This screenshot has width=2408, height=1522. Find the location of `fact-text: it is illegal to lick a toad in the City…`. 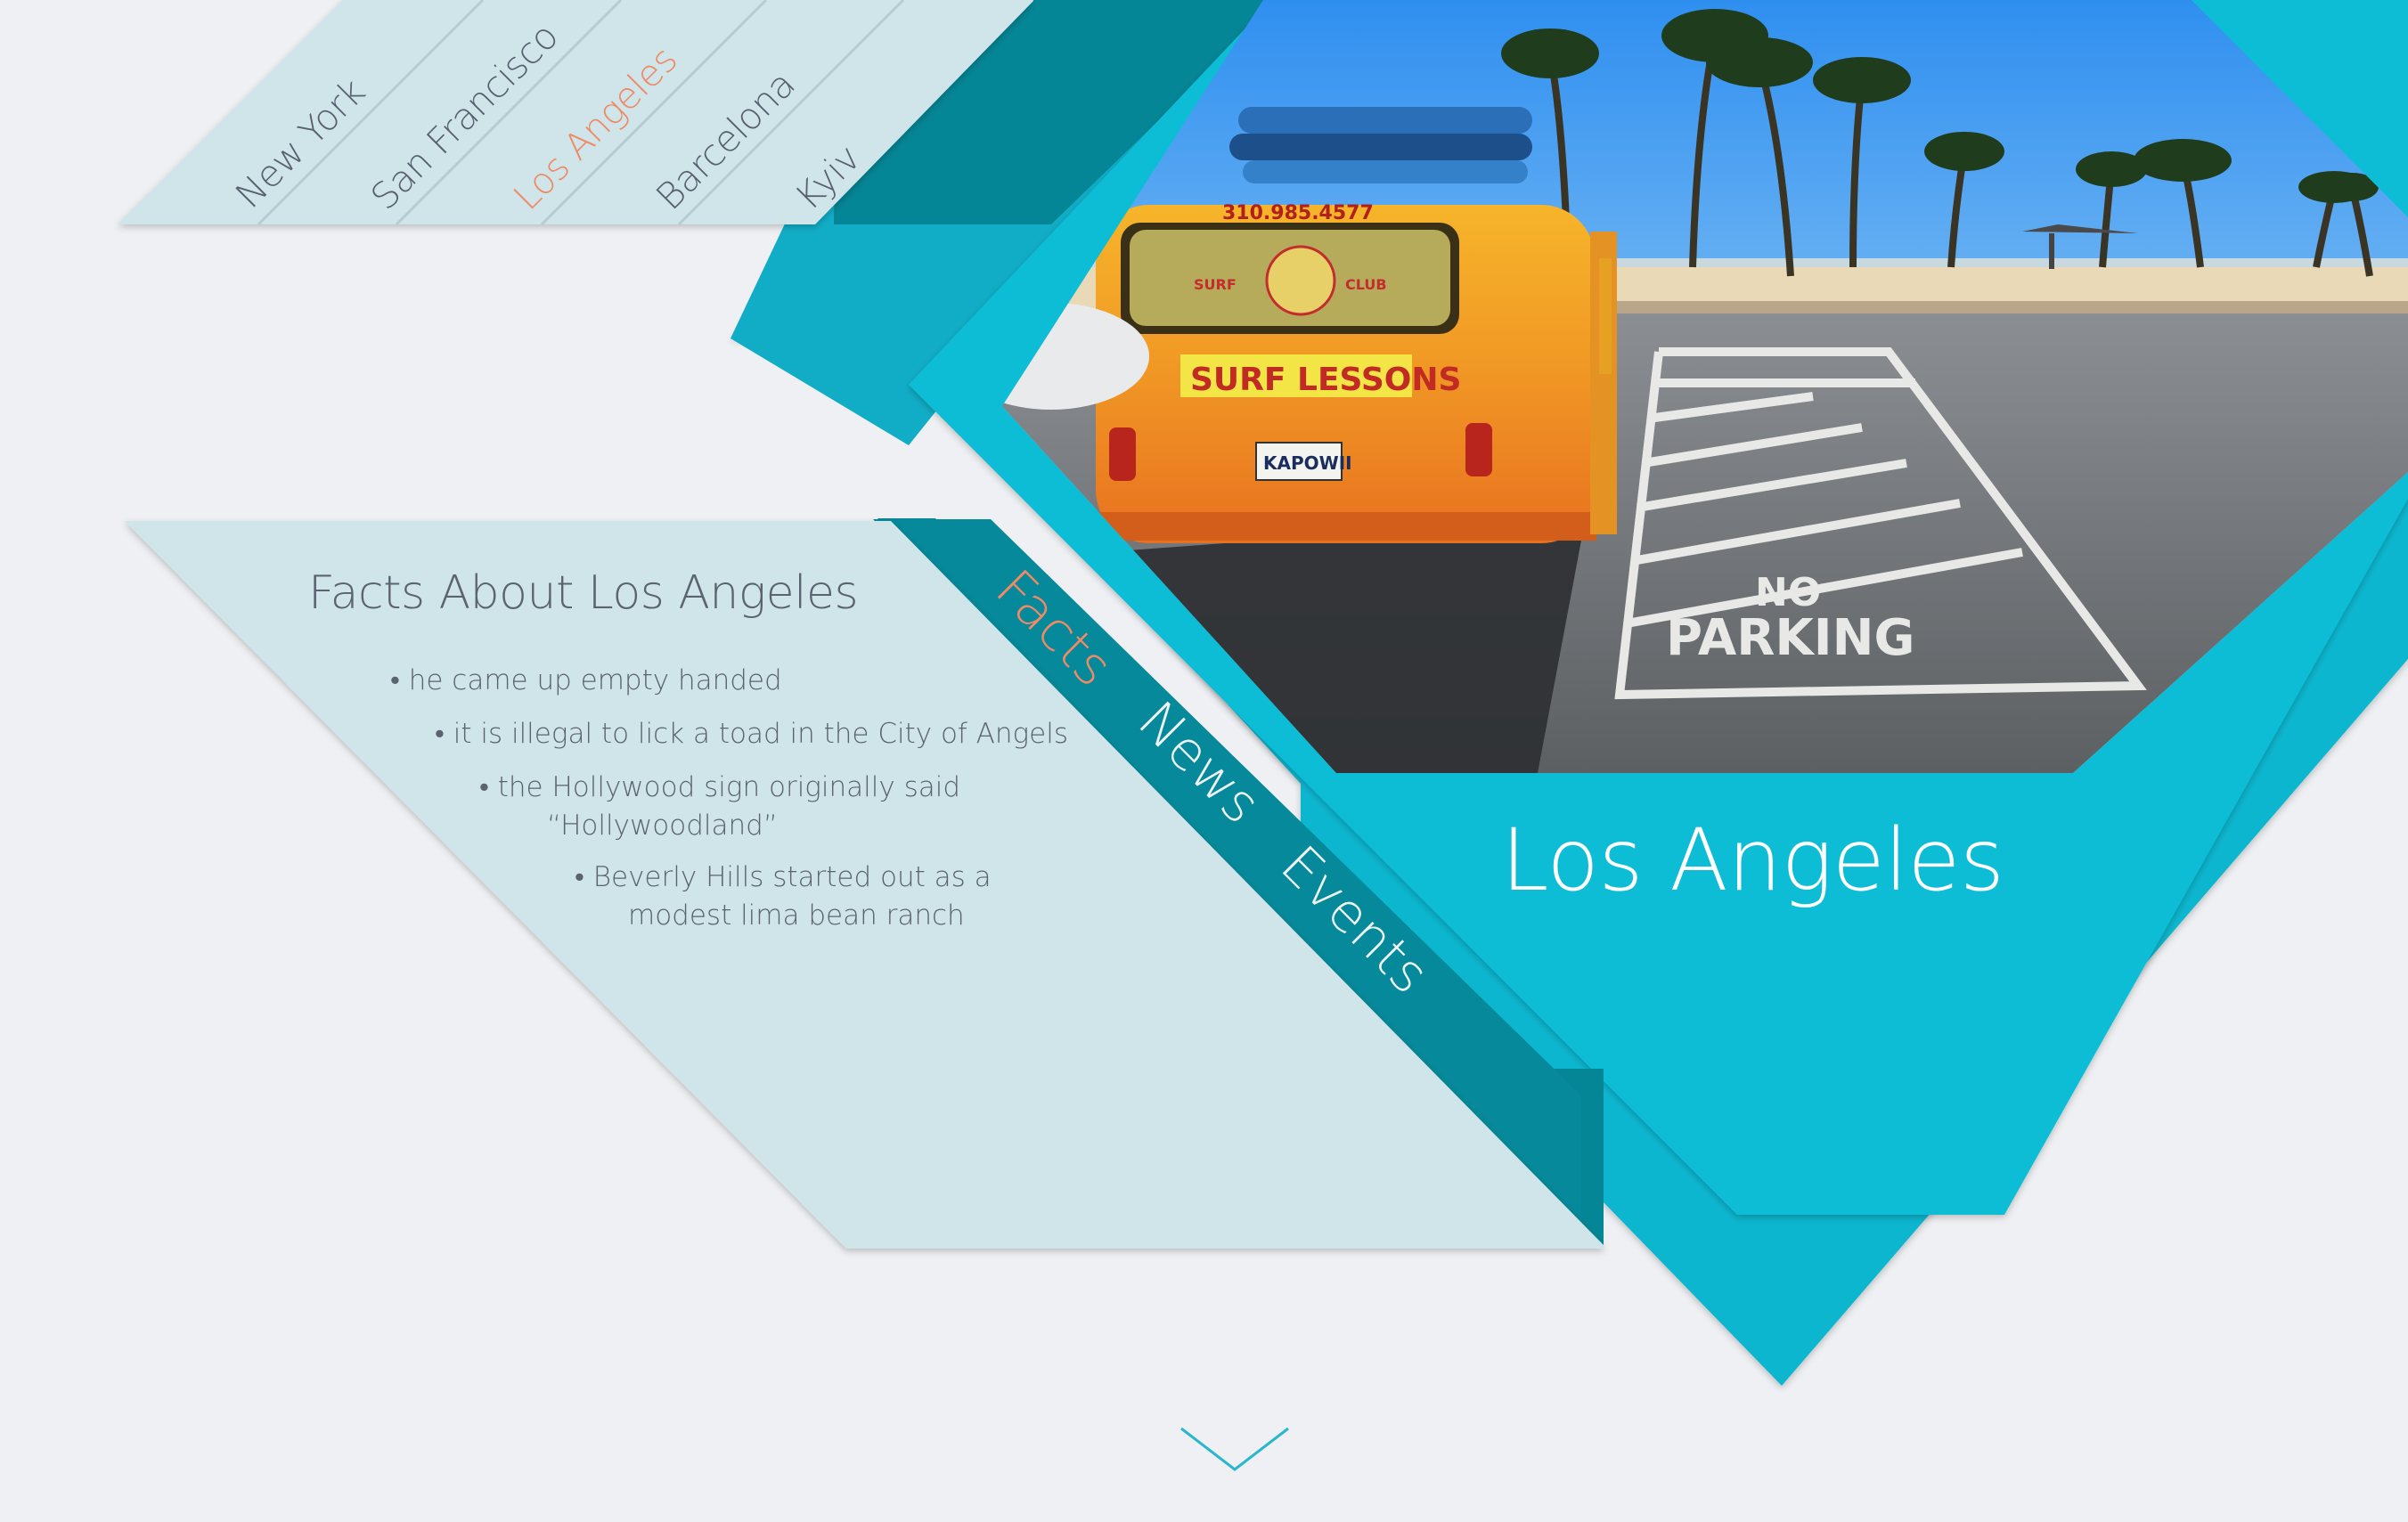

fact-text: it is illegal to lick a toad in the City… is located at coordinates (760, 734).